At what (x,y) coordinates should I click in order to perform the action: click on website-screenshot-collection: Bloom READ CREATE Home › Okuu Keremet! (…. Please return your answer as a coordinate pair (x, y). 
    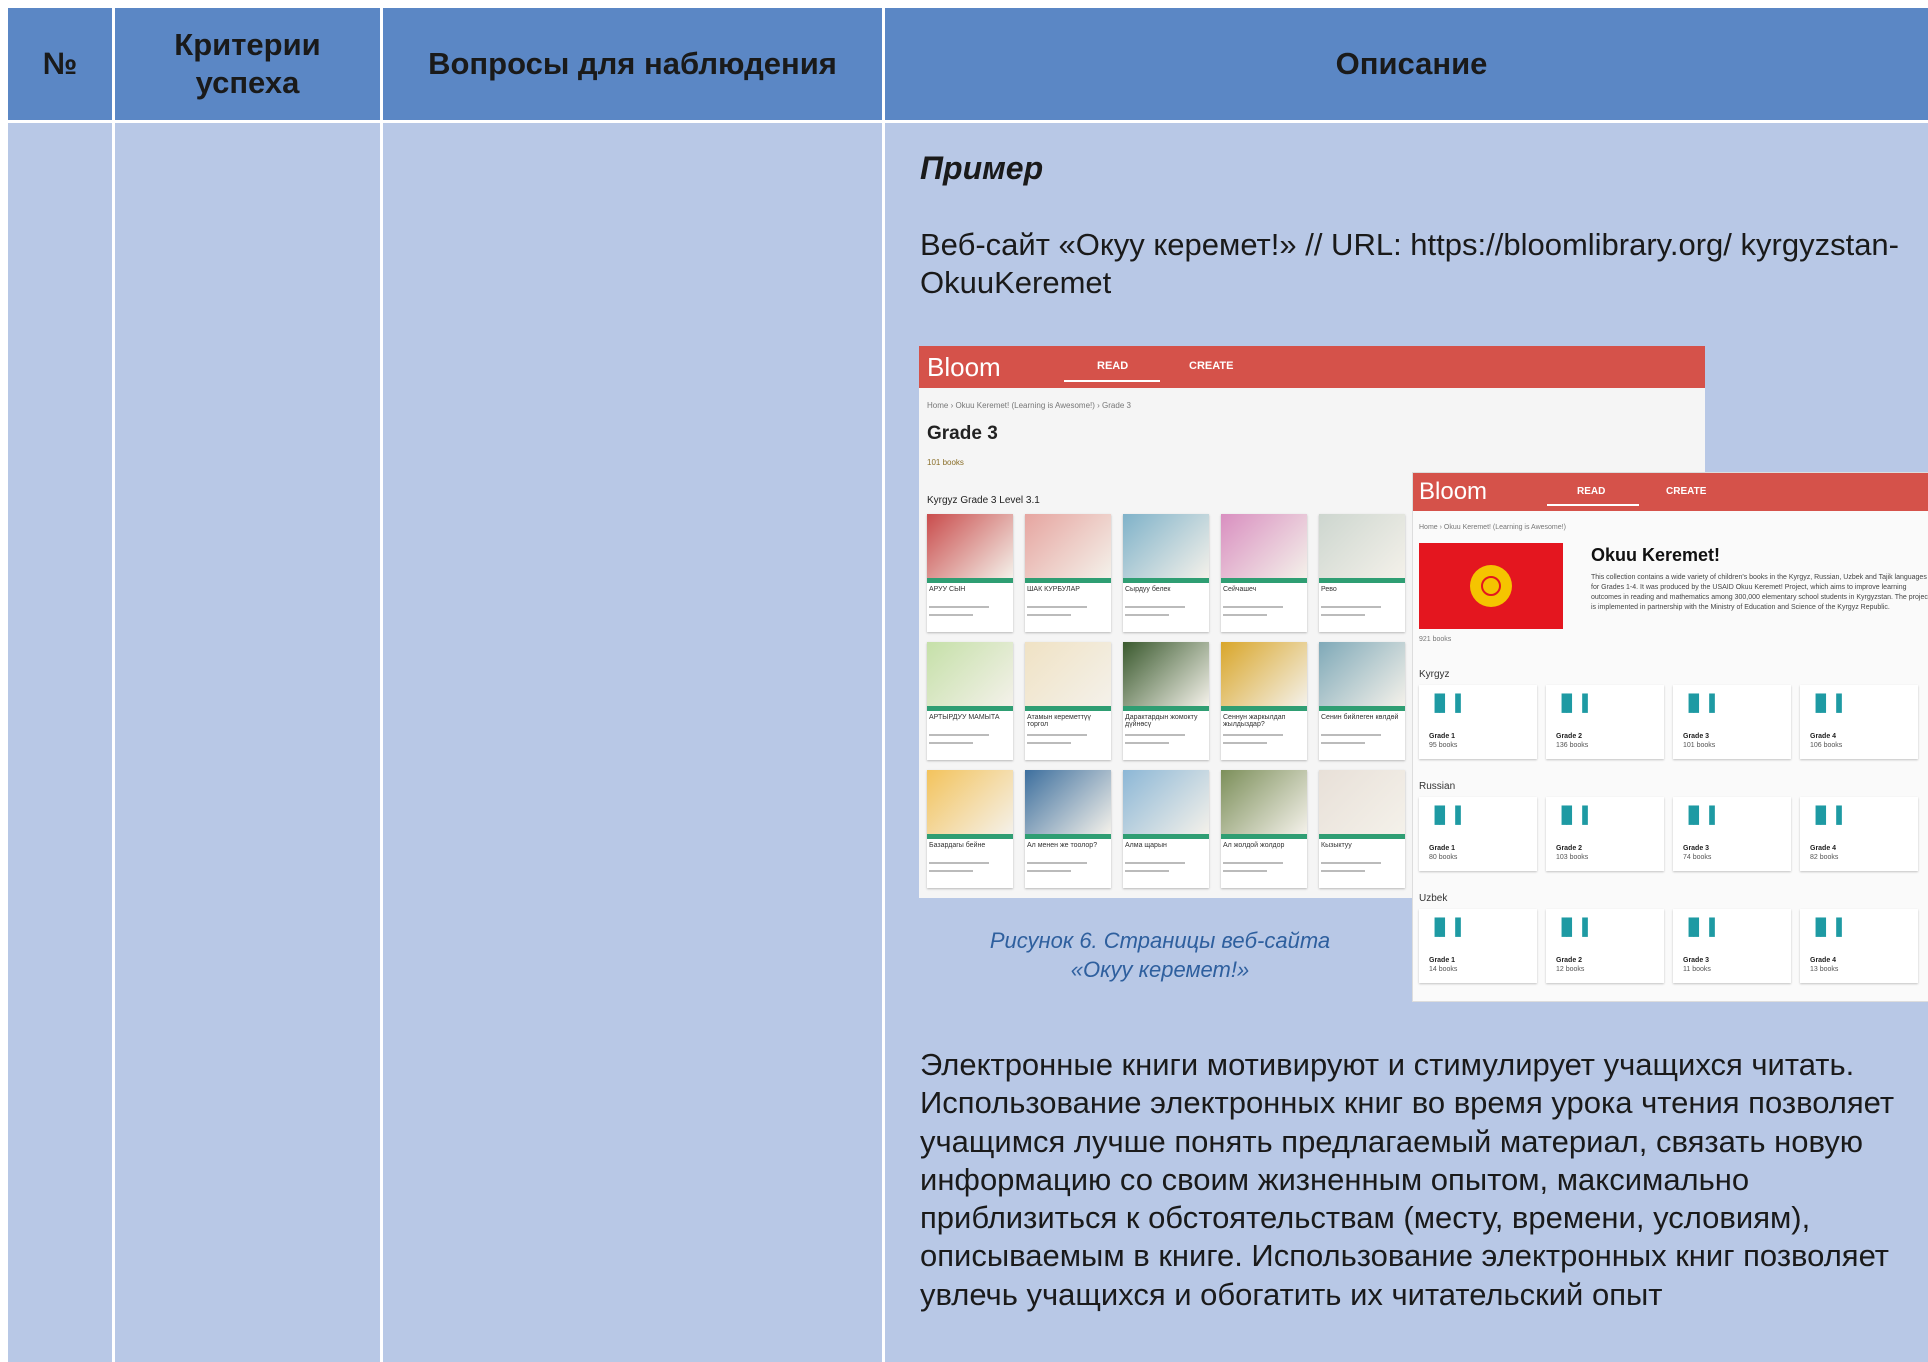
    Looking at the image, I should click on (1670, 737).